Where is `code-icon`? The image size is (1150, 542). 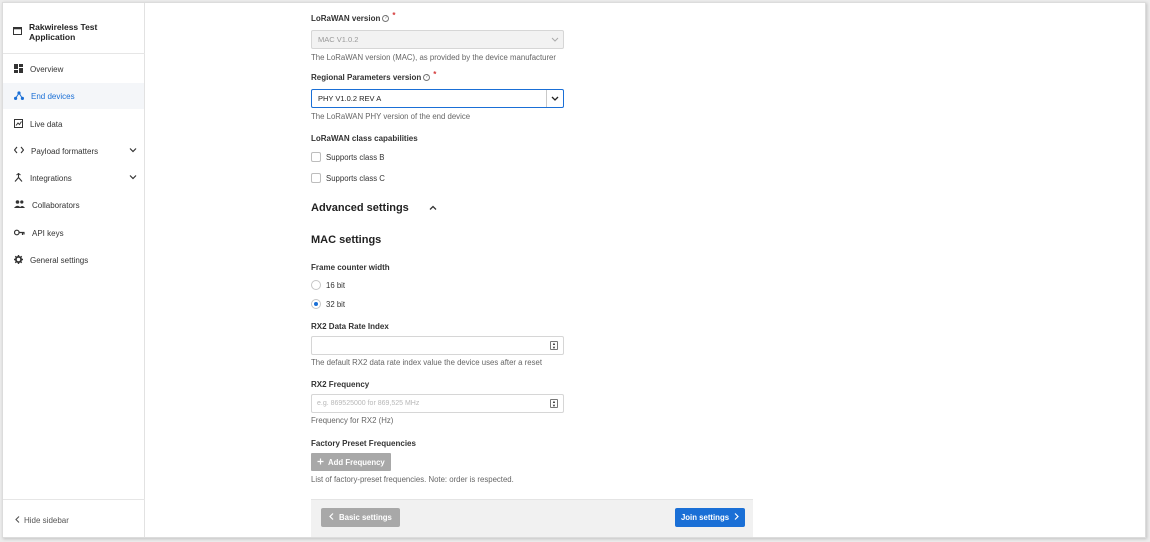
code-icon is located at coordinates (19, 151).